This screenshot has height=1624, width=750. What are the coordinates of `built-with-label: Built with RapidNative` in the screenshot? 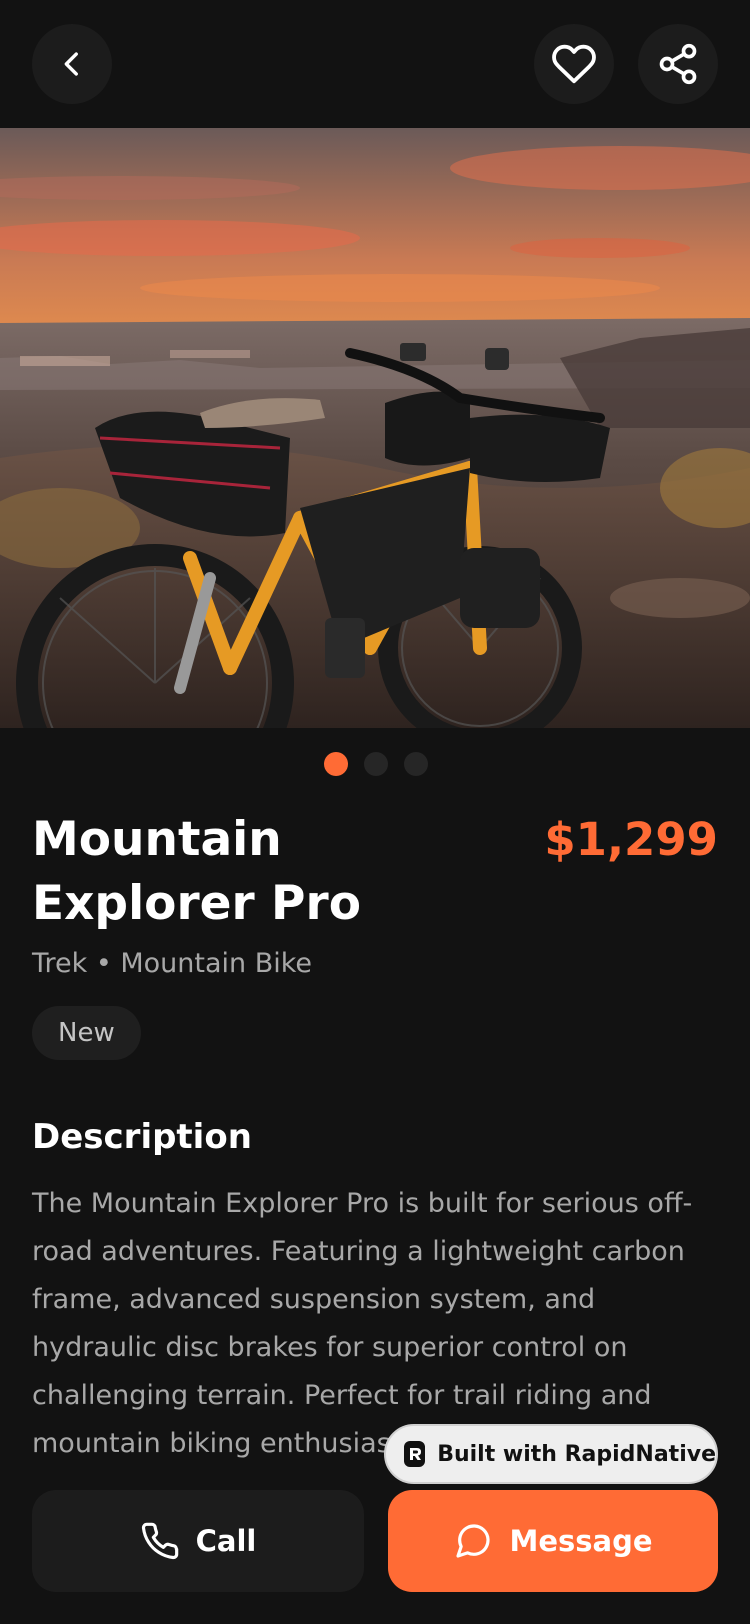 It's located at (576, 1454).